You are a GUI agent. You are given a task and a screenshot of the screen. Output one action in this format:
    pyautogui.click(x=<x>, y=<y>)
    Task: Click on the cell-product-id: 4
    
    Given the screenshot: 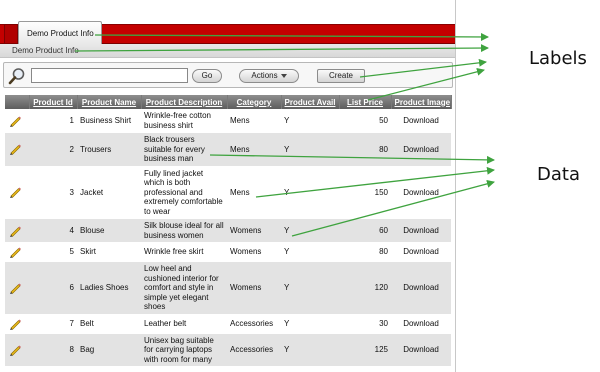 What is the action you would take?
    pyautogui.click(x=53, y=230)
    